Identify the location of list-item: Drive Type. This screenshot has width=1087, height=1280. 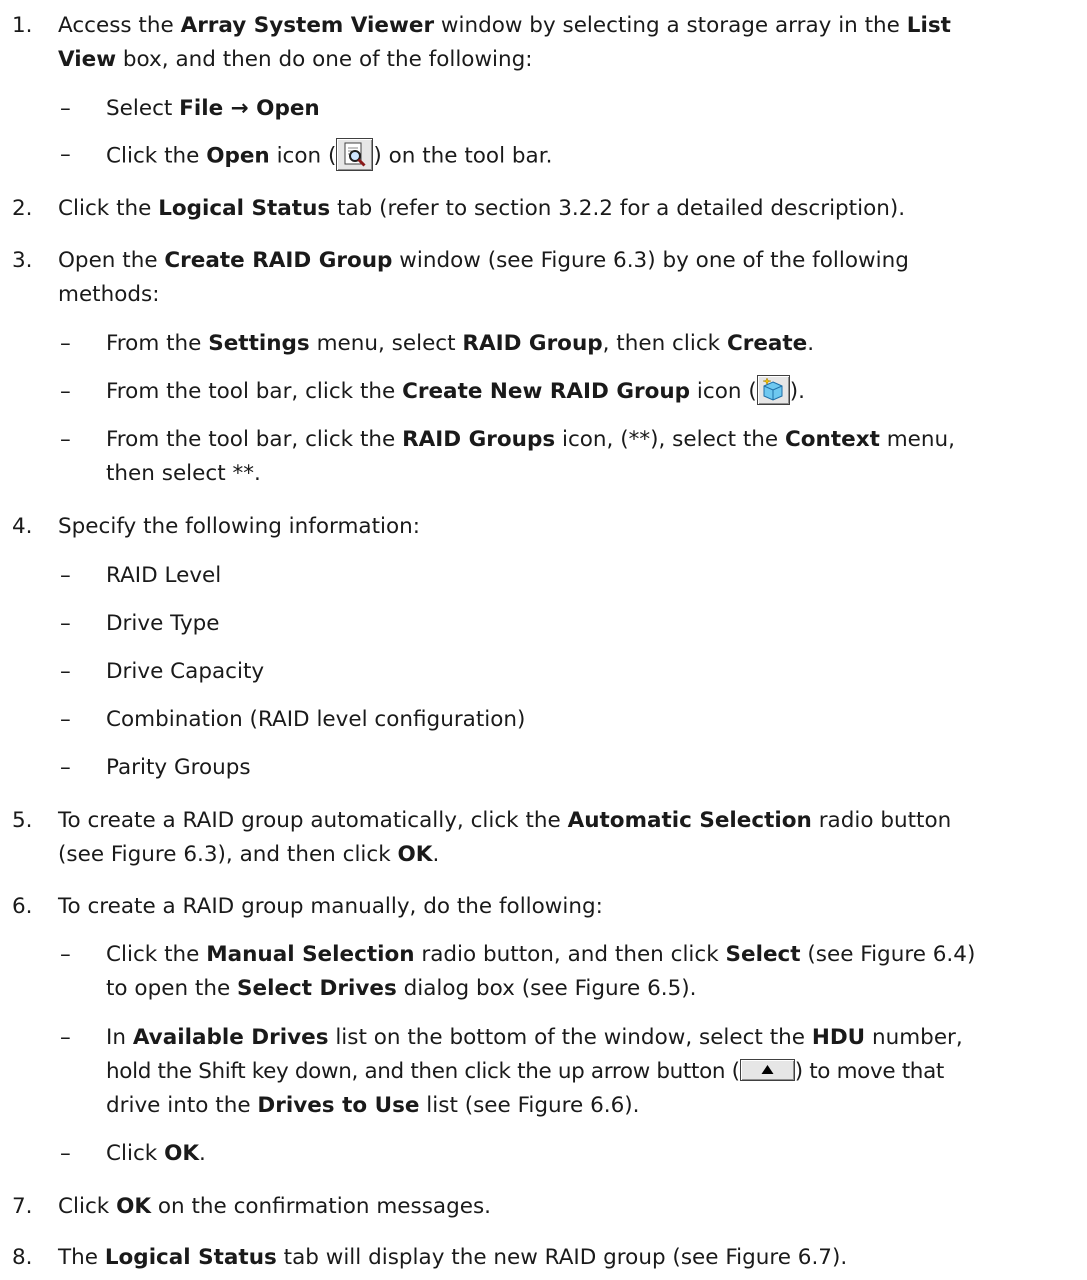
(163, 623).